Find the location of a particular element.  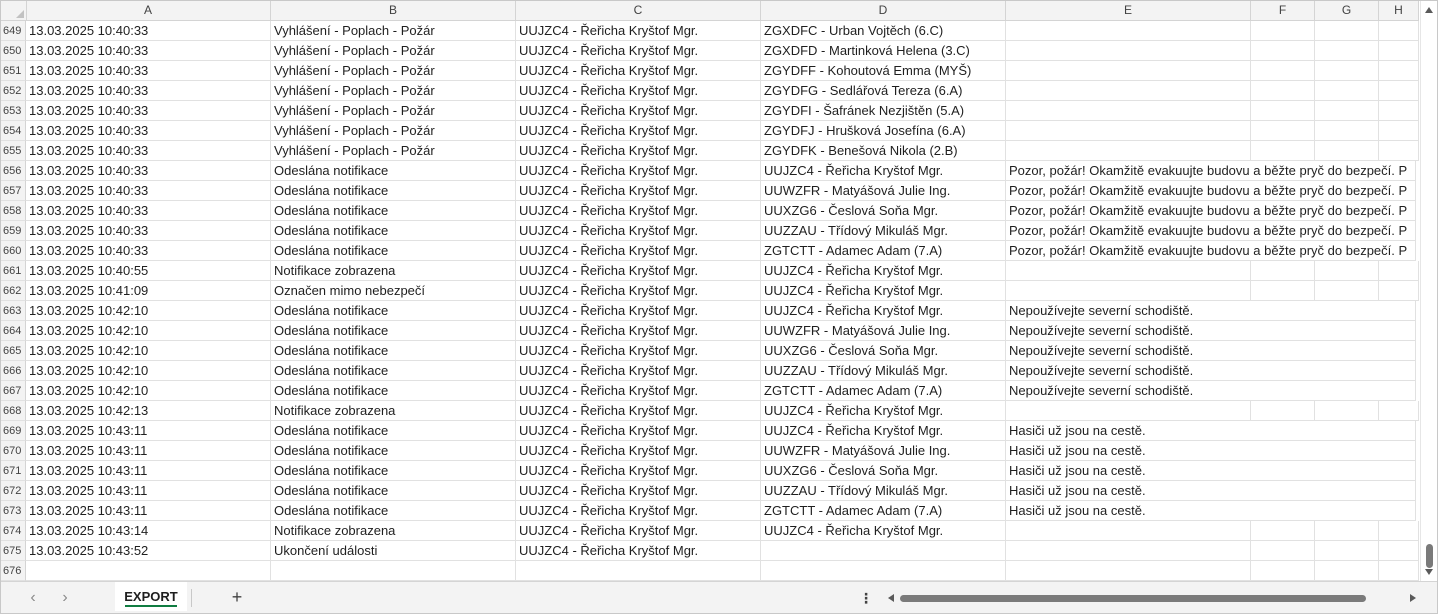

cell-d is located at coordinates (883, 571).